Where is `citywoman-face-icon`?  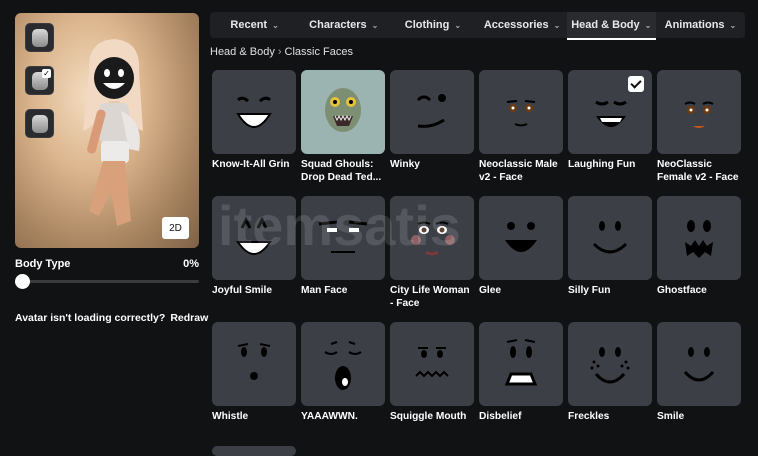
citywoman-face-icon is located at coordinates (433, 238).